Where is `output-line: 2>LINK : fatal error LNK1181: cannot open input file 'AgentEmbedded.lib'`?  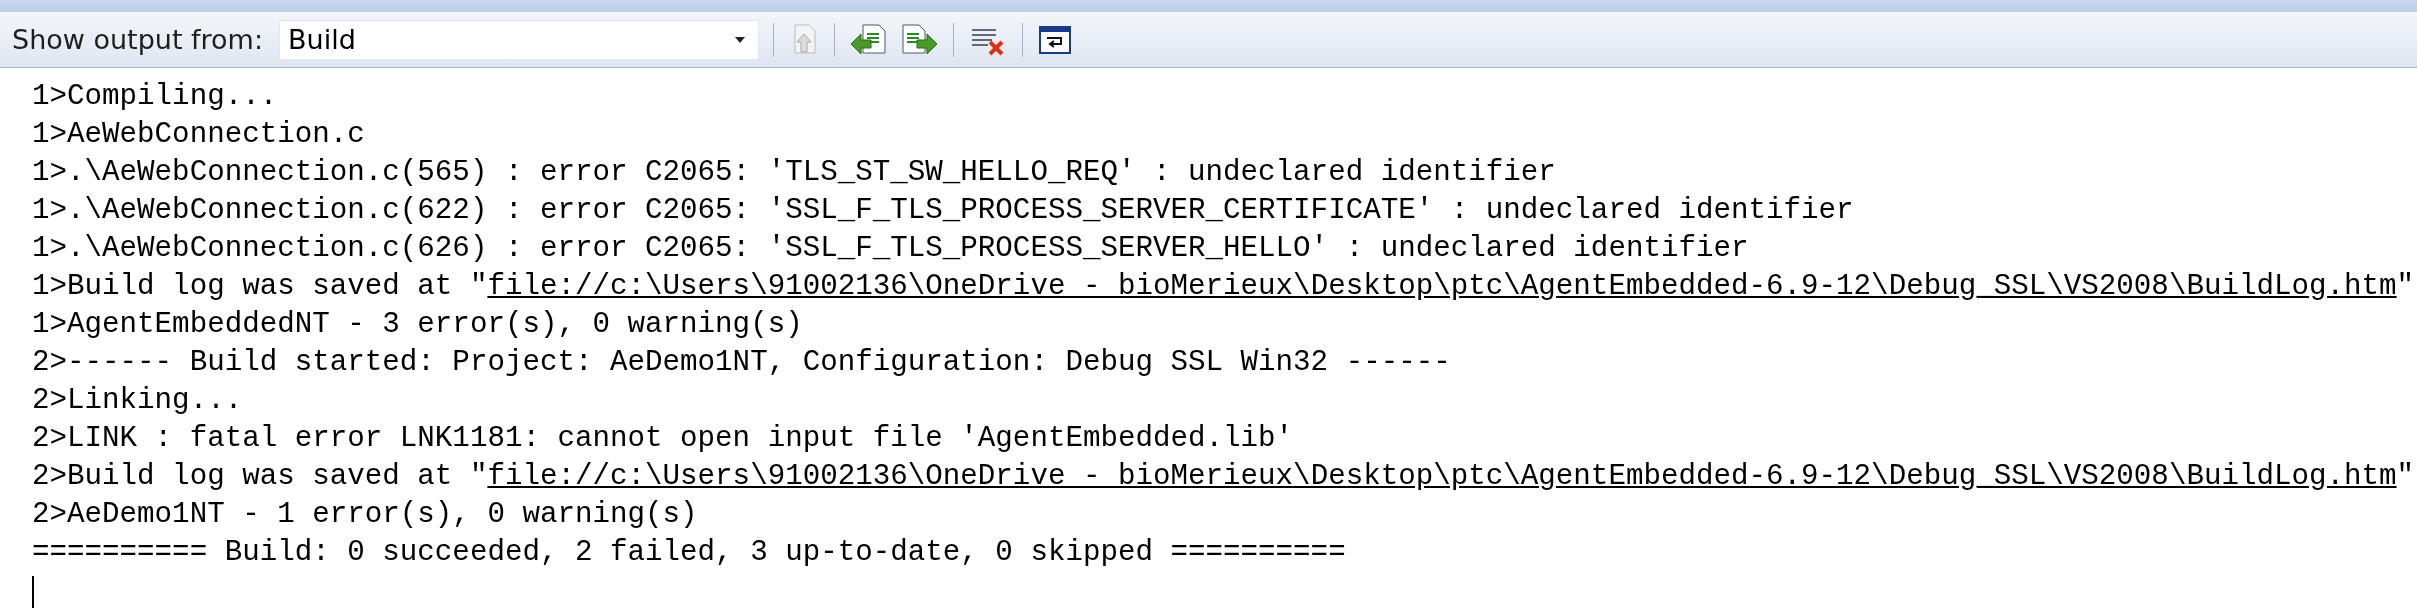
output-line: 2>LINK : fatal error LNK1181: cannot open input file 'AgentEmbedded.lib' is located at coordinates (663, 439).